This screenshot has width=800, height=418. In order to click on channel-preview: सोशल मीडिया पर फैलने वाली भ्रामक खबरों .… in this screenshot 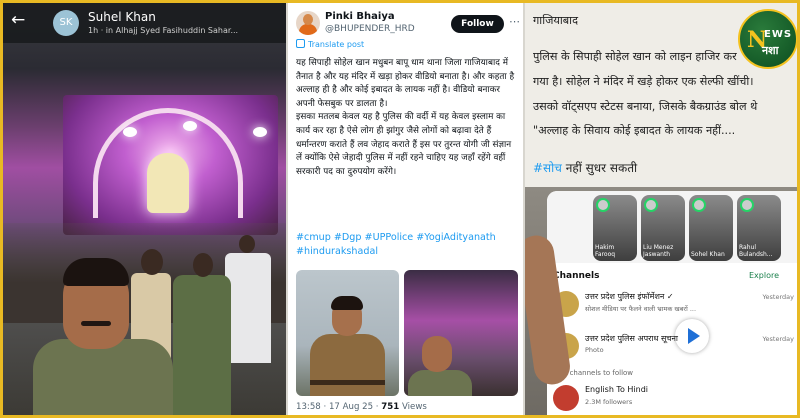, I will do `click(641, 309)`.